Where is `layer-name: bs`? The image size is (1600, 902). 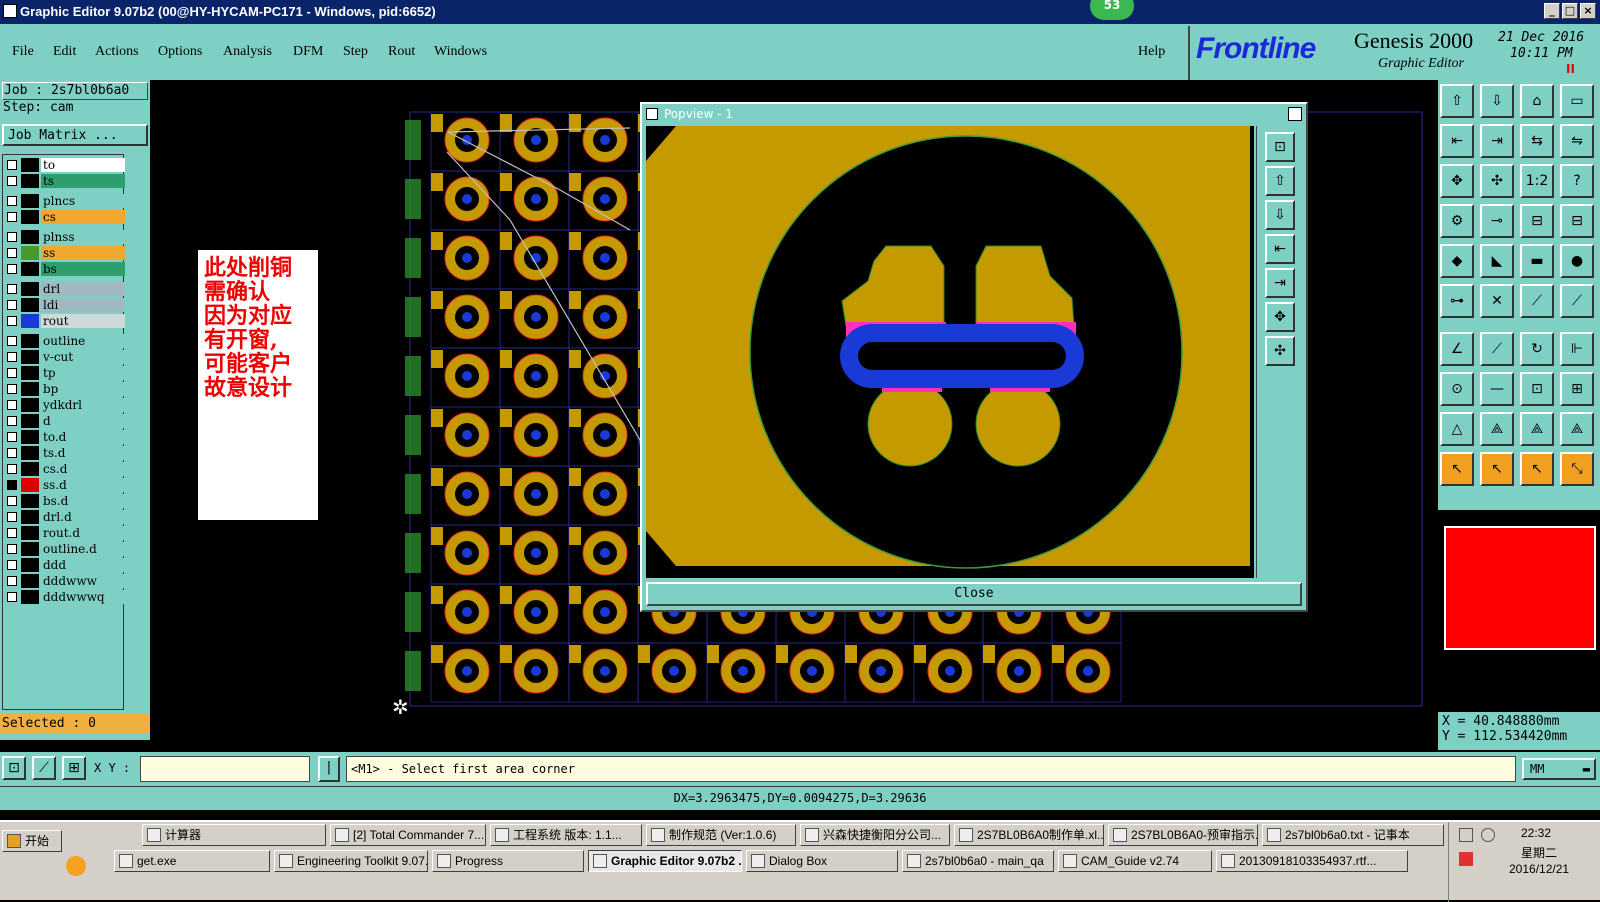
layer-name: bs is located at coordinates (83, 269).